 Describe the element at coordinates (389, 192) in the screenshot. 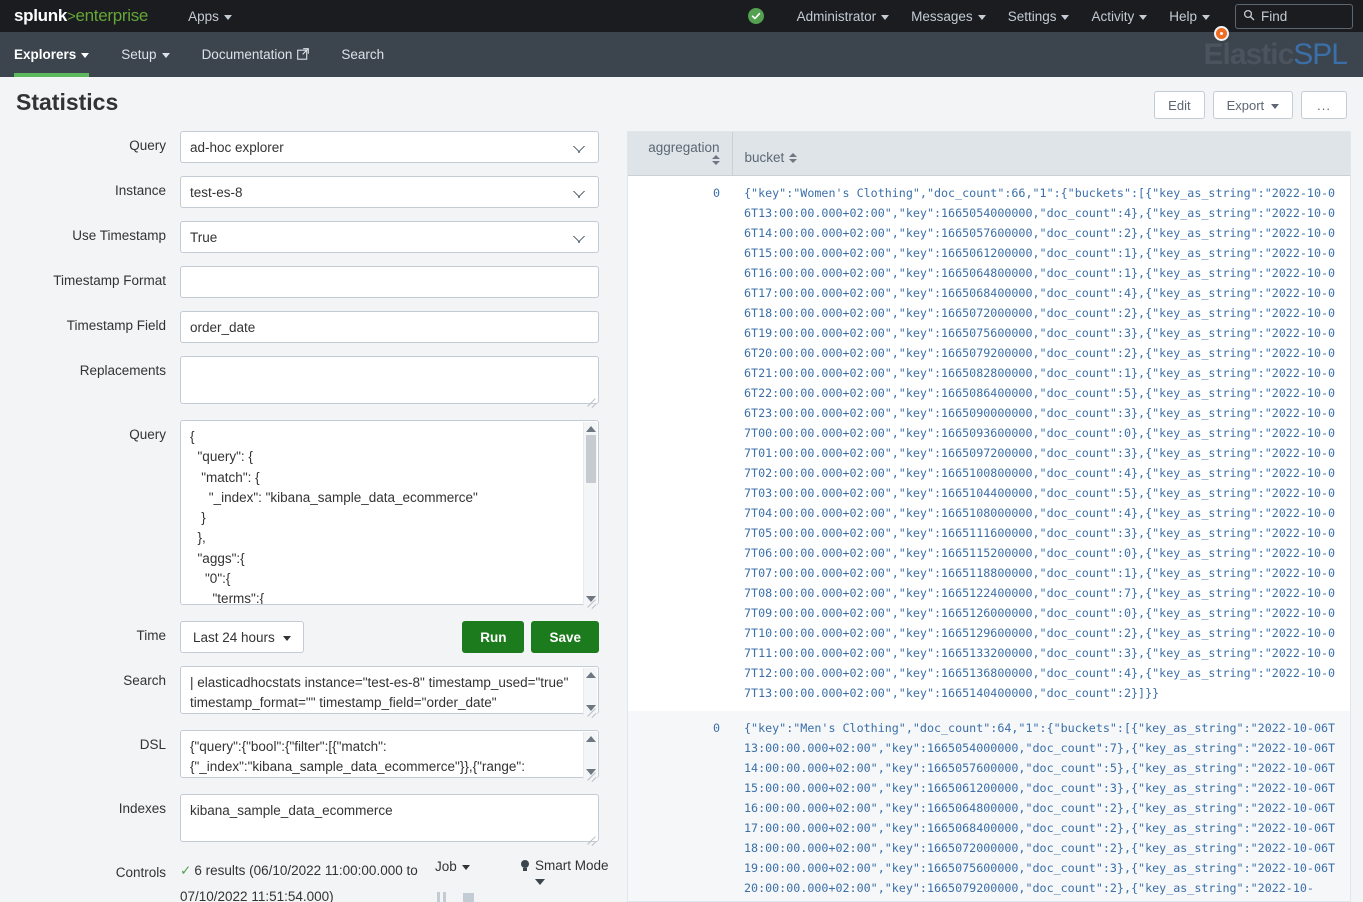

I see `instance-select: test-es-8` at that location.